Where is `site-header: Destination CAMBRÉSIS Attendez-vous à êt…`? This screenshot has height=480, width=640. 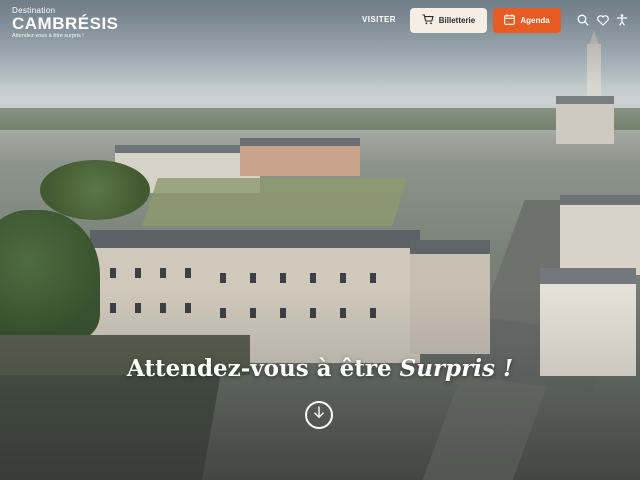
site-header: Destination CAMBRÉSIS Attendez-vous à êt… is located at coordinates (320, 21).